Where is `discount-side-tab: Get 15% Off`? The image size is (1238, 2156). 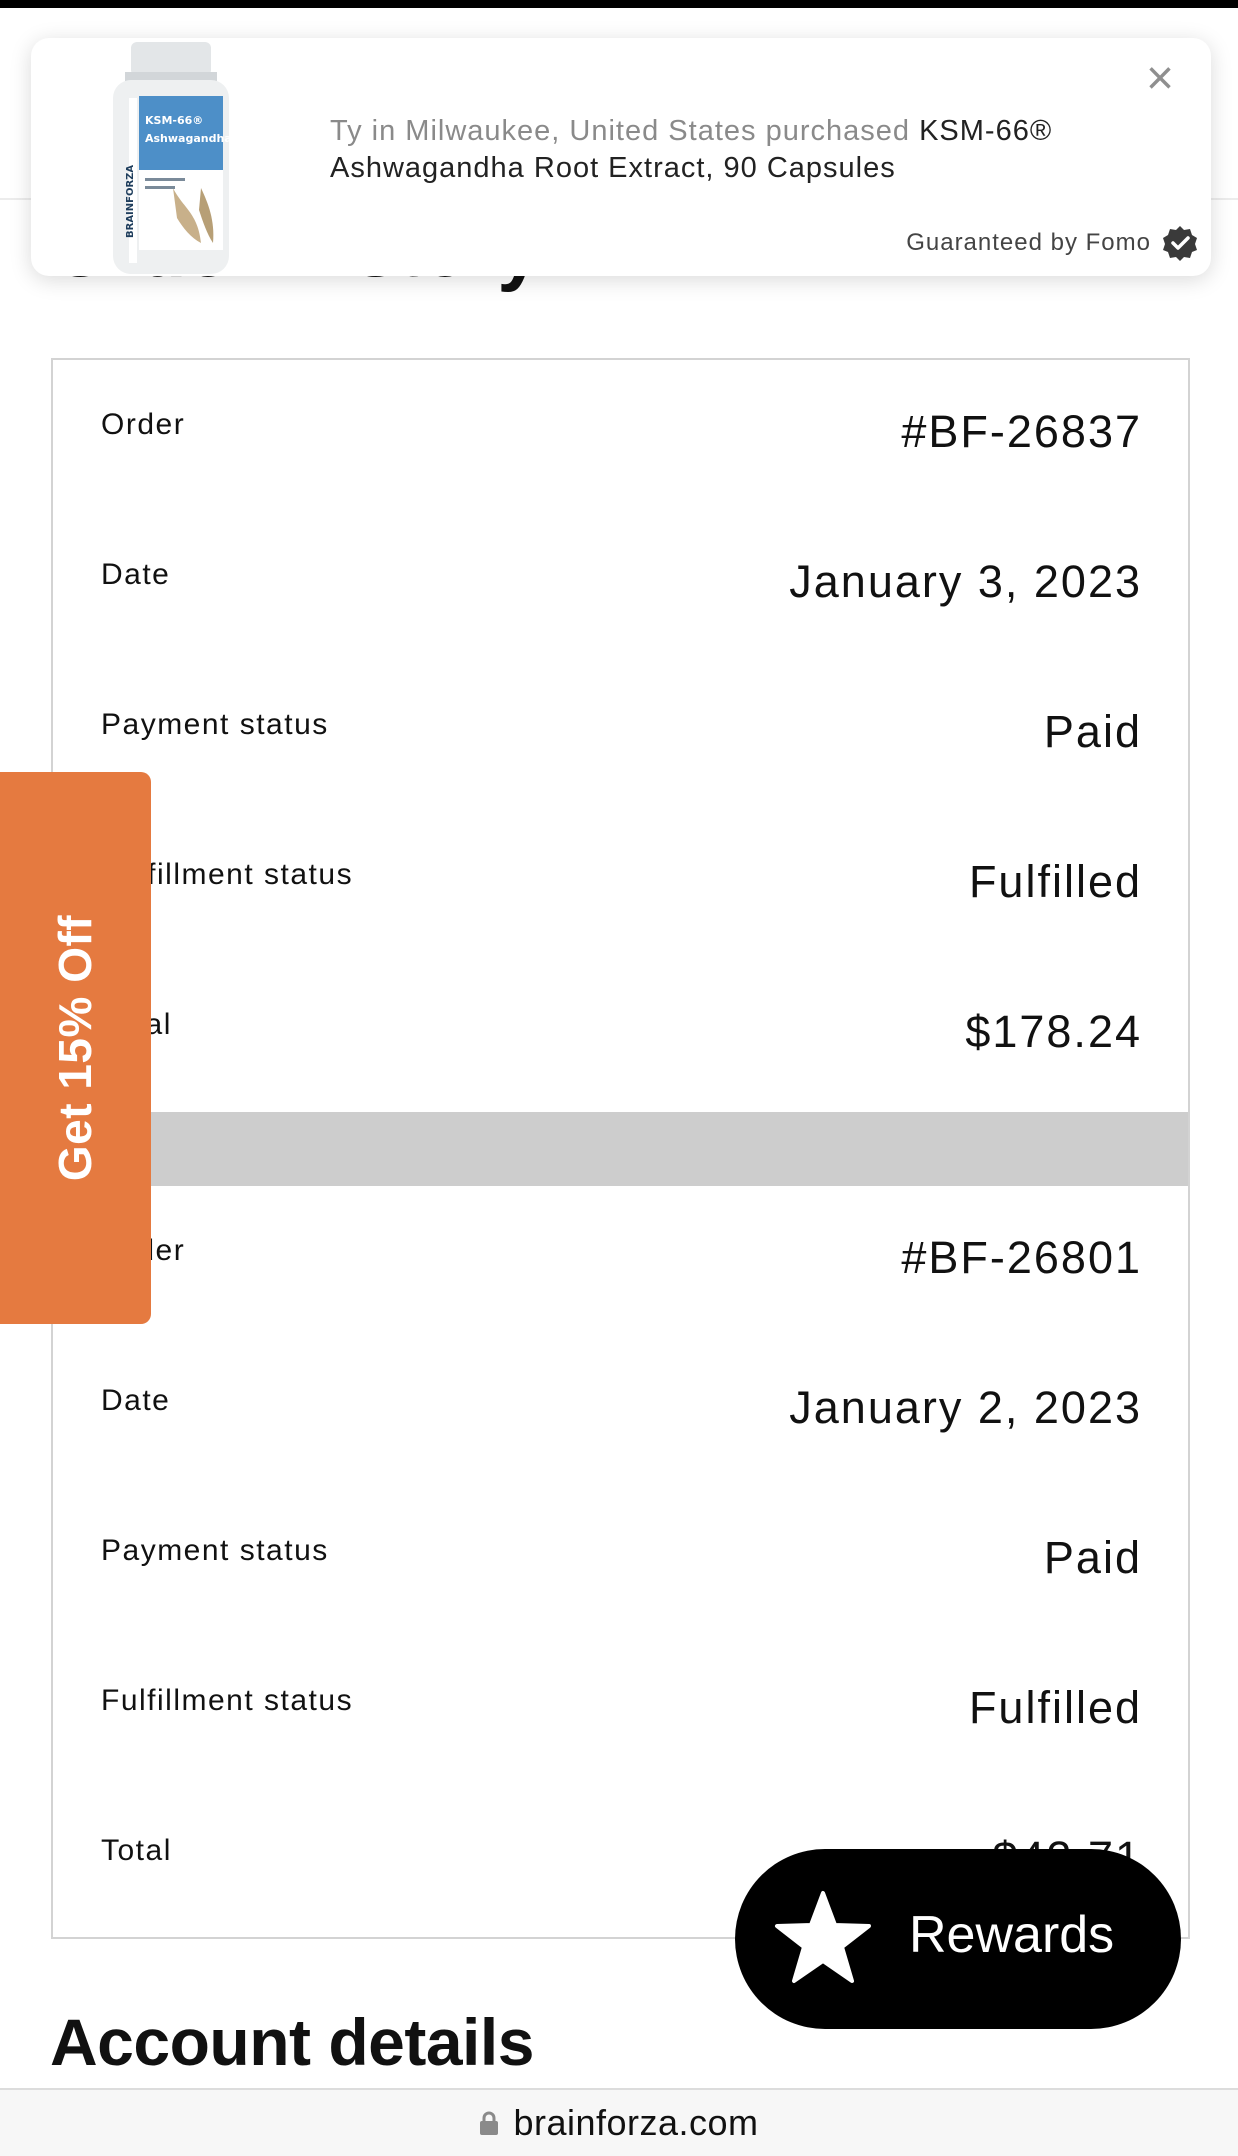 discount-side-tab: Get 15% Off is located at coordinates (75, 1048).